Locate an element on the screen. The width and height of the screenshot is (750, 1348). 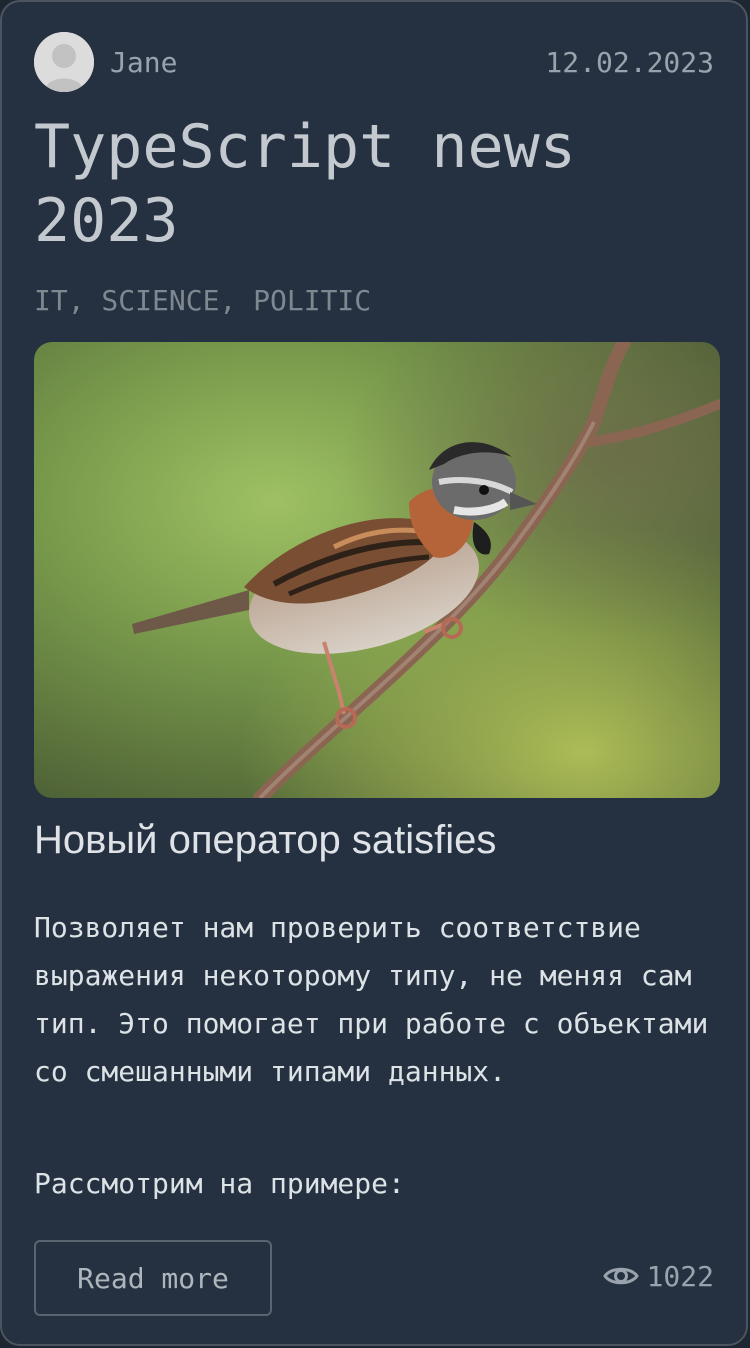
post-body-continued: Рассмотрим на примере: is located at coordinates (219, 1183).